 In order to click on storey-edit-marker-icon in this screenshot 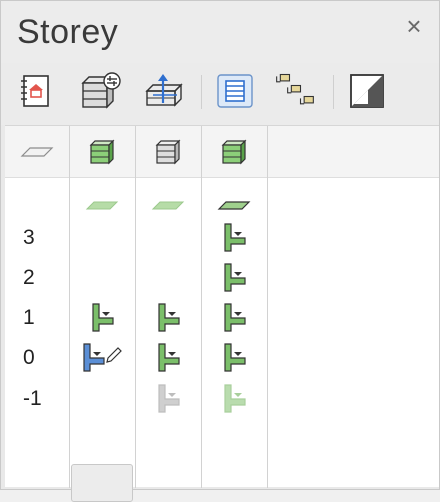, I will do `click(102, 357)`.